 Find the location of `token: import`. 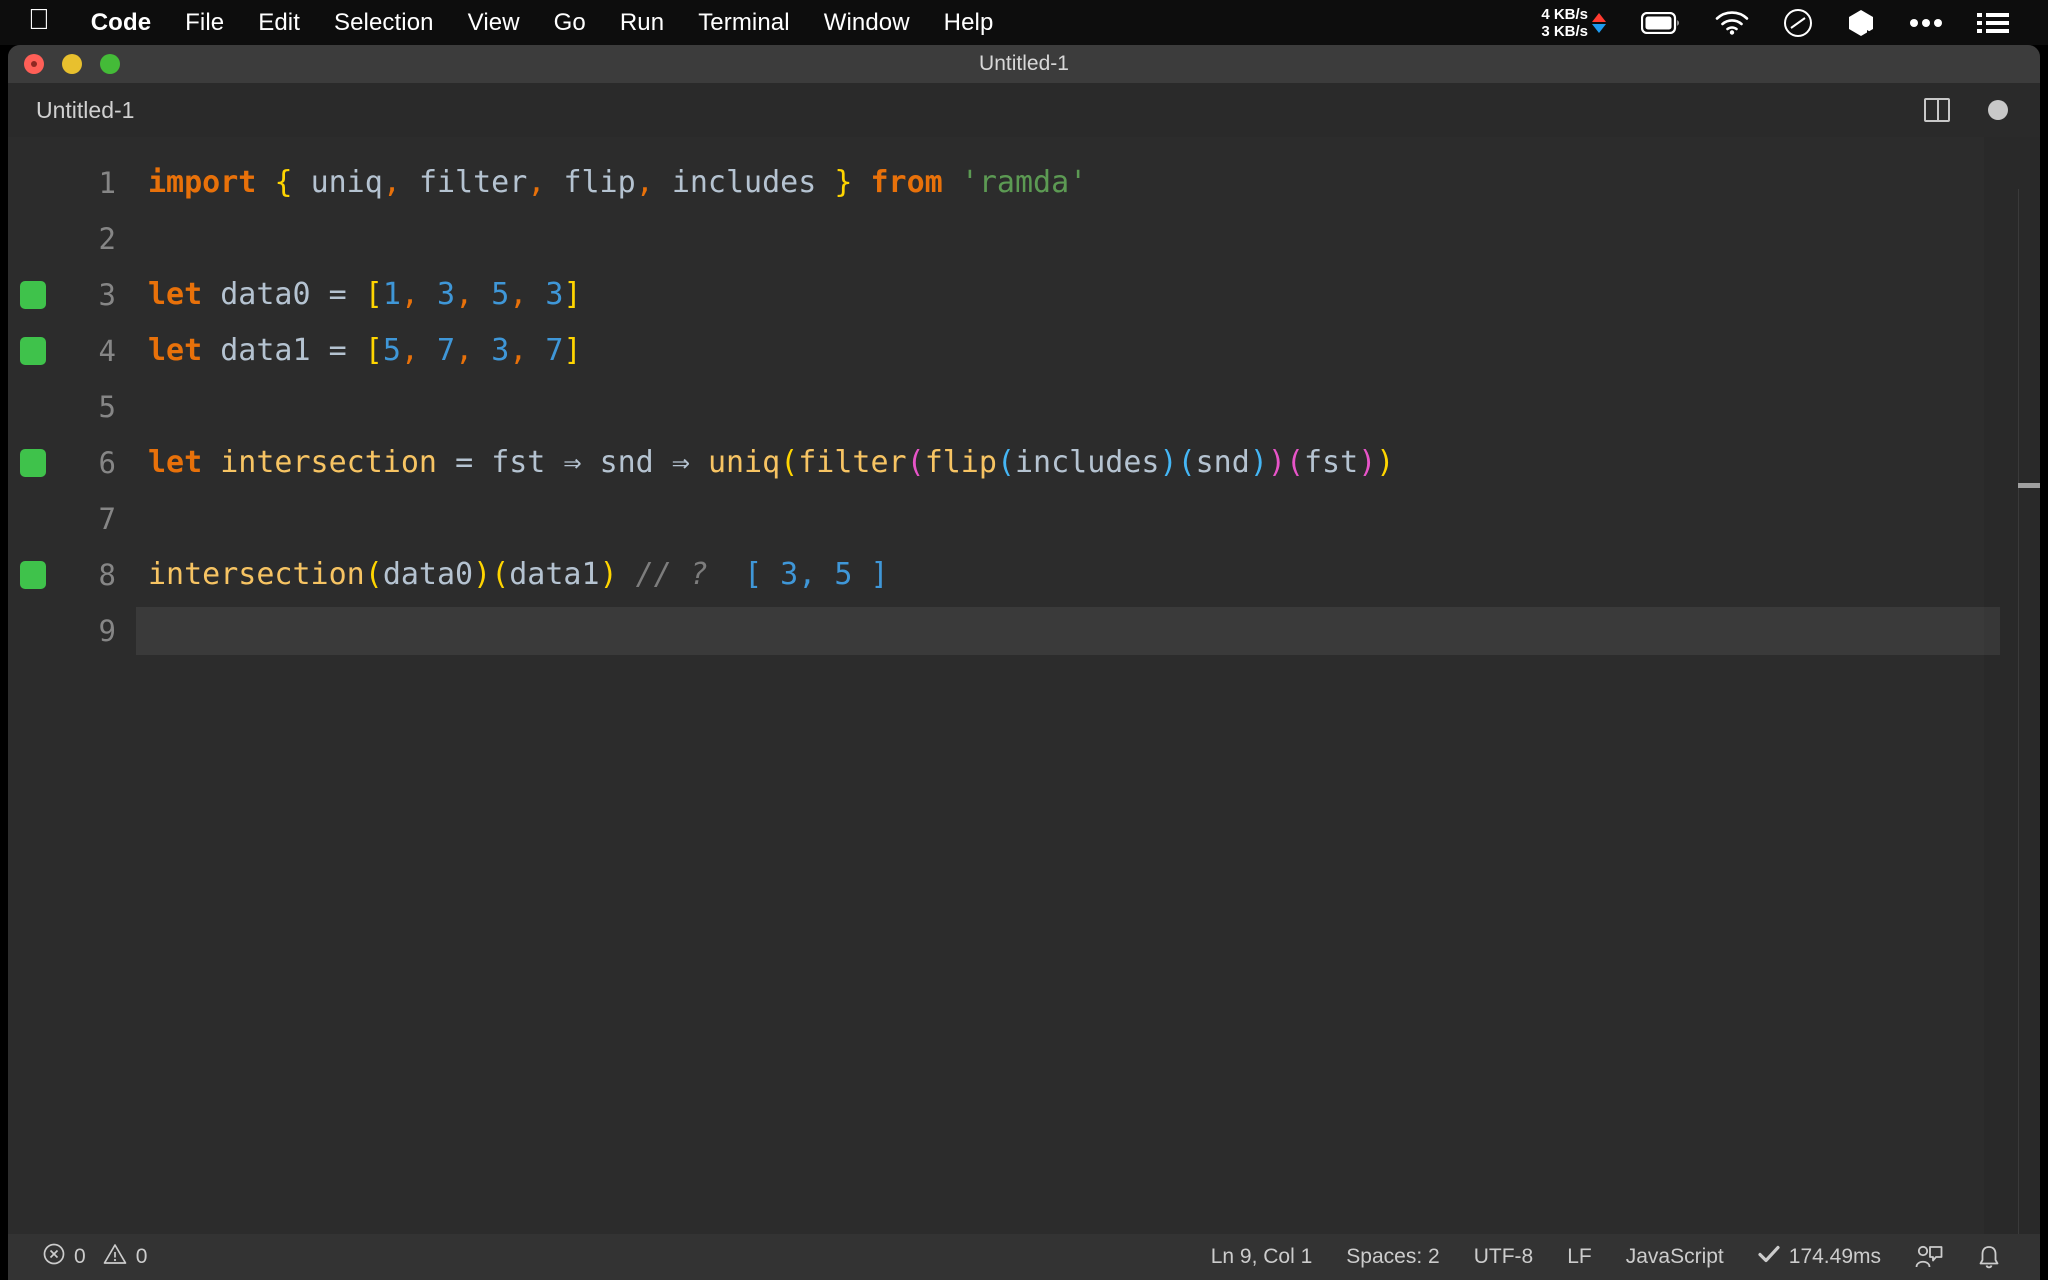

token: import is located at coordinates (202, 182).